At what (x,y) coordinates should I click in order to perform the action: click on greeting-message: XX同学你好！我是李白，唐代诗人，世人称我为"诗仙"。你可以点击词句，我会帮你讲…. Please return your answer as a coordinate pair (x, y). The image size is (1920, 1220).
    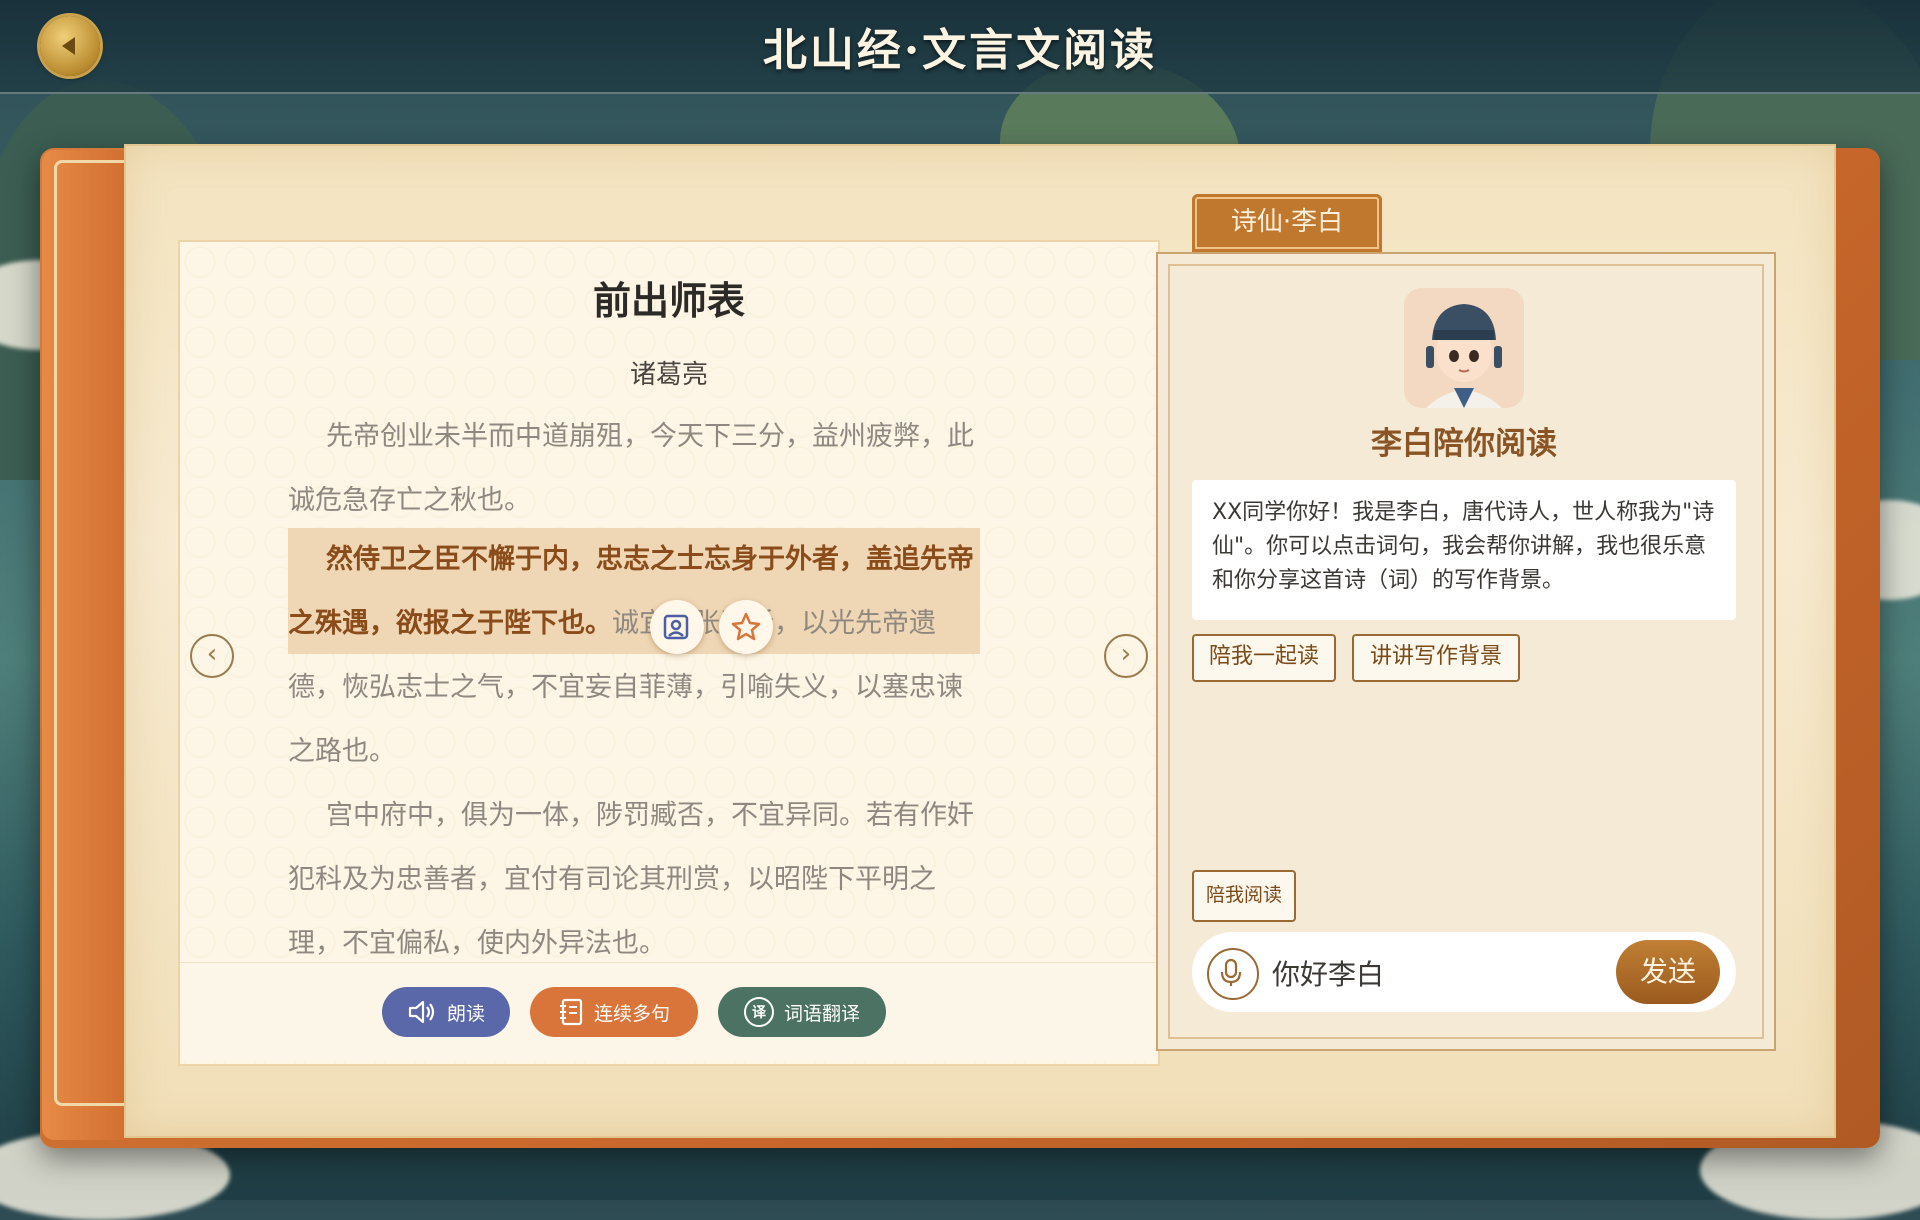
    Looking at the image, I should click on (1463, 546).